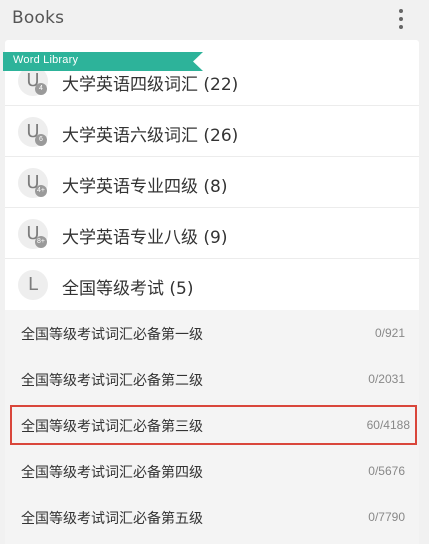 The height and width of the screenshot is (544, 429). Describe the element at coordinates (212, 517) in the screenshot. I see `book-item-level-5: 全国等级考试词汇必备第五级 0/7790` at that location.